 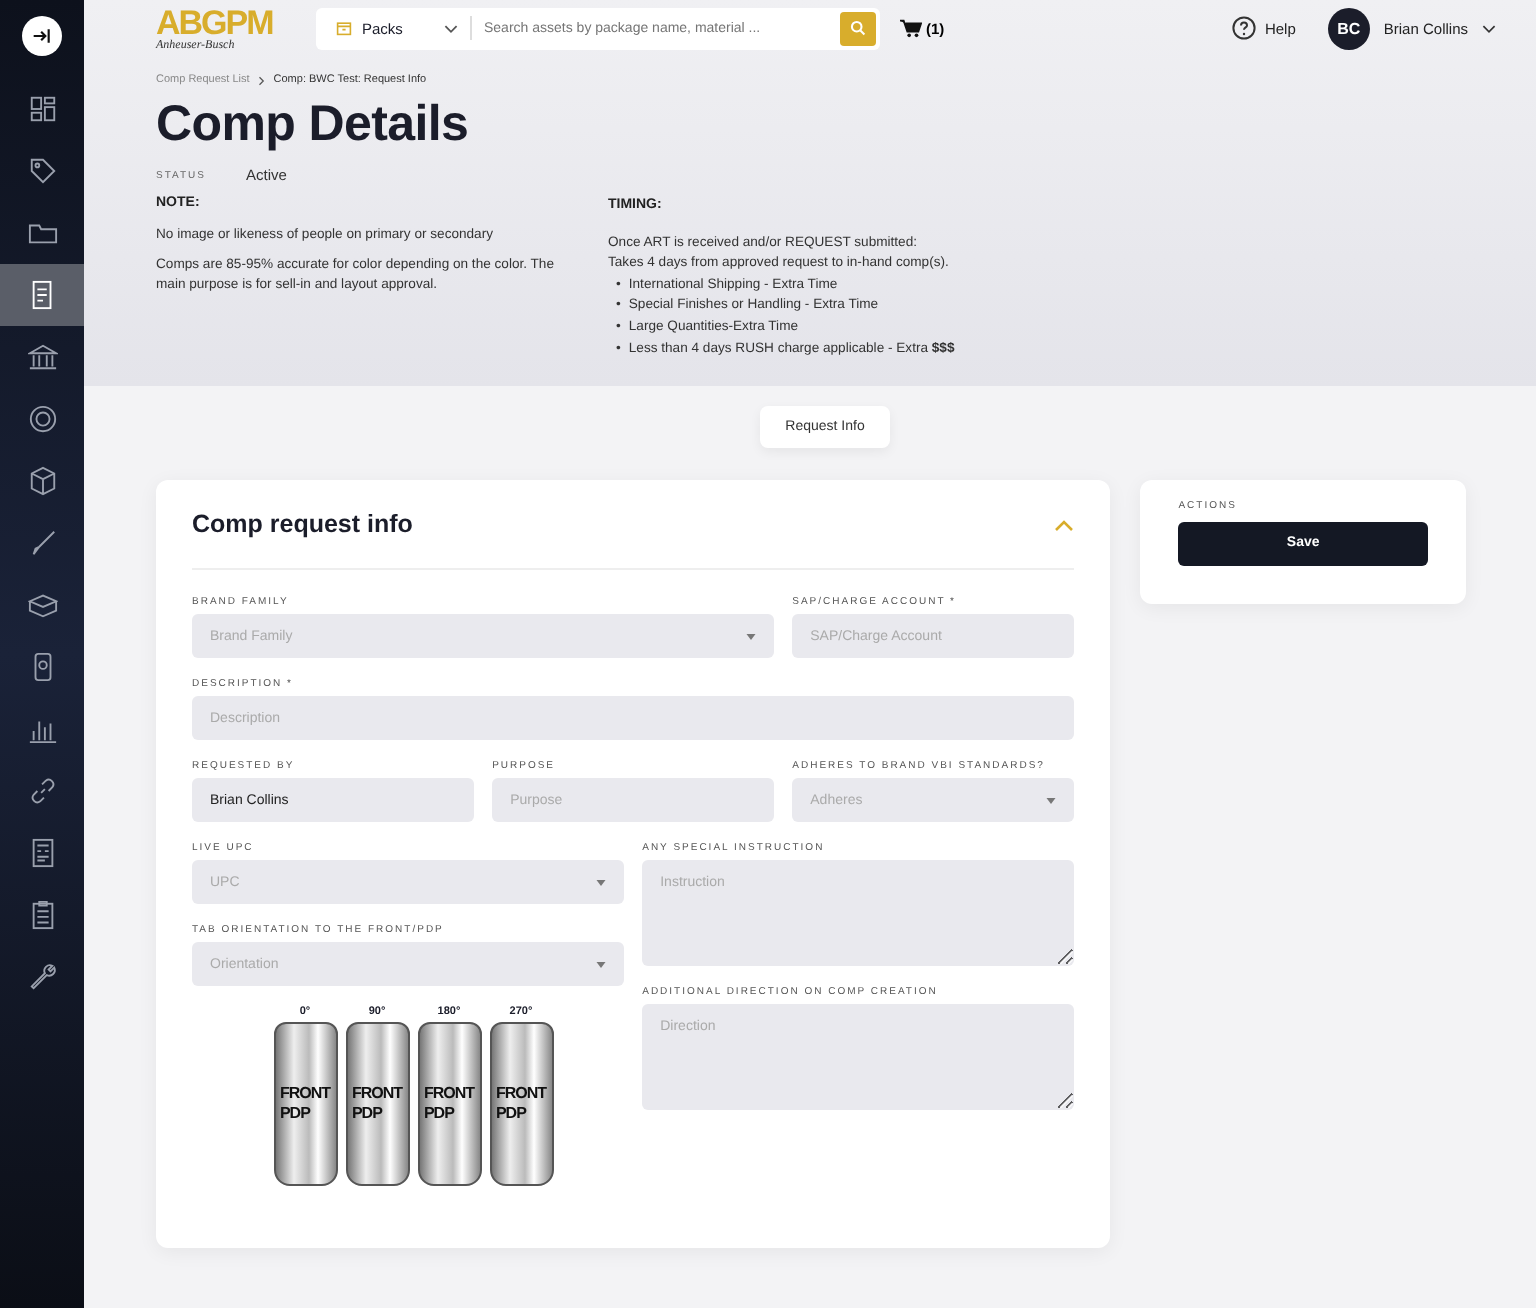 I want to click on logo-text: ABGPM, so click(x=215, y=22).